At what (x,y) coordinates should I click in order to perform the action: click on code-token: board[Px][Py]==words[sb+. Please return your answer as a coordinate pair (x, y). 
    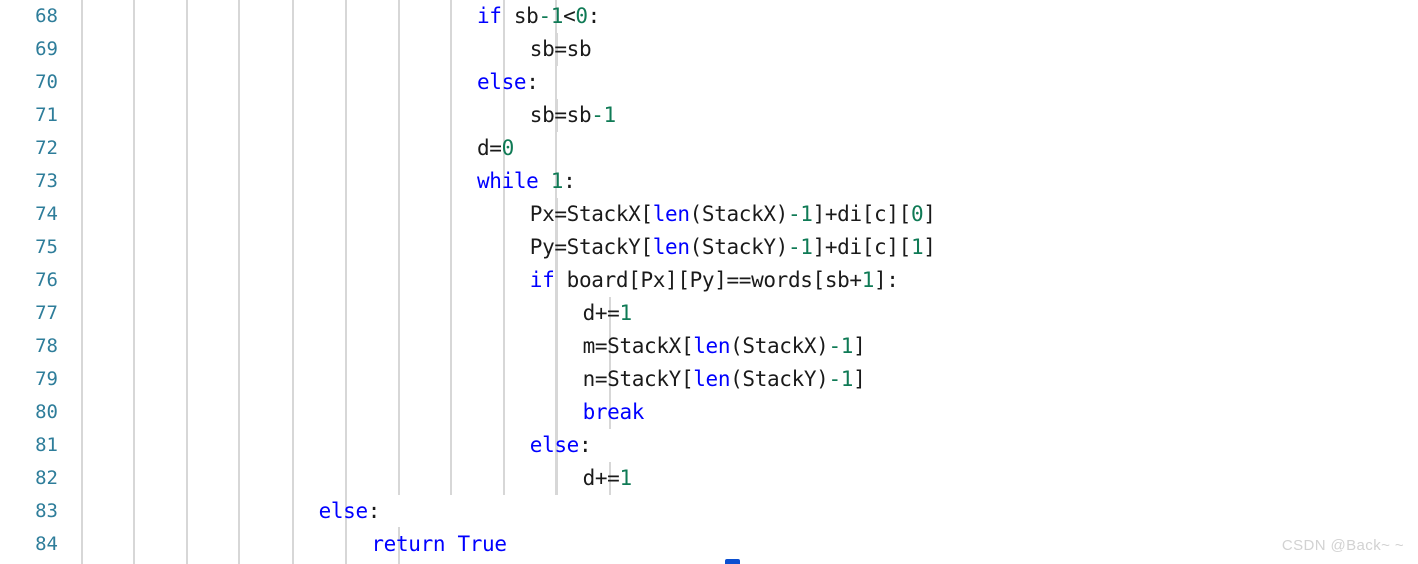
    Looking at the image, I should click on (708, 280).